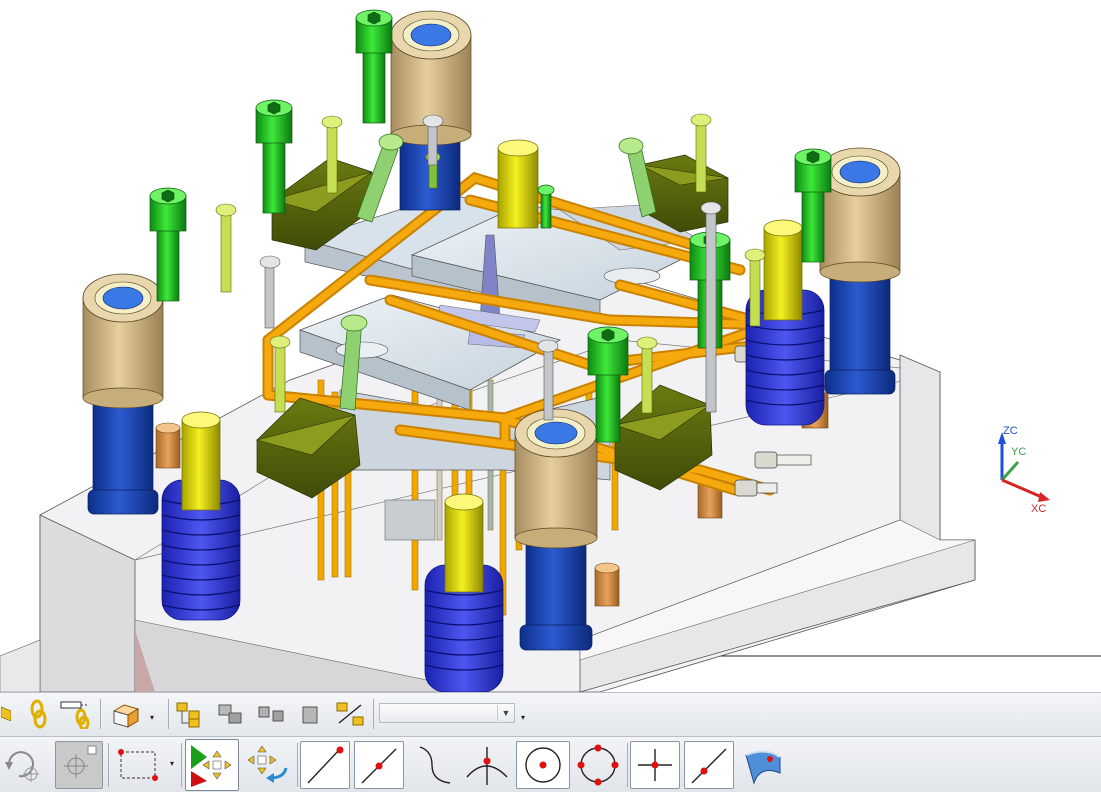 This screenshot has width=1101, height=792. Describe the element at coordinates (486, 765) in the screenshot. I see `intersection-point-icon` at that location.